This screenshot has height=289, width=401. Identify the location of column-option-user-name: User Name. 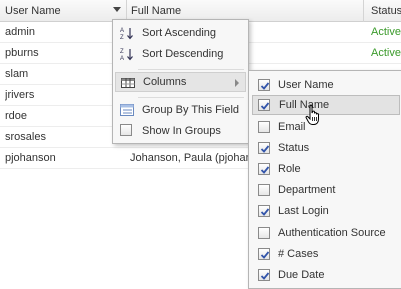
(326, 85).